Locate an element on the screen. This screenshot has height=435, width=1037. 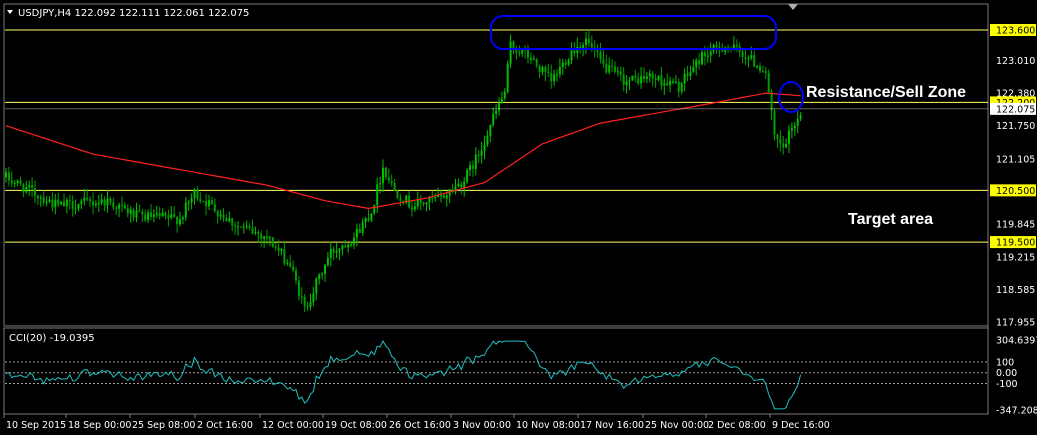
level-tag-label: 119.500 is located at coordinates (1015, 243).